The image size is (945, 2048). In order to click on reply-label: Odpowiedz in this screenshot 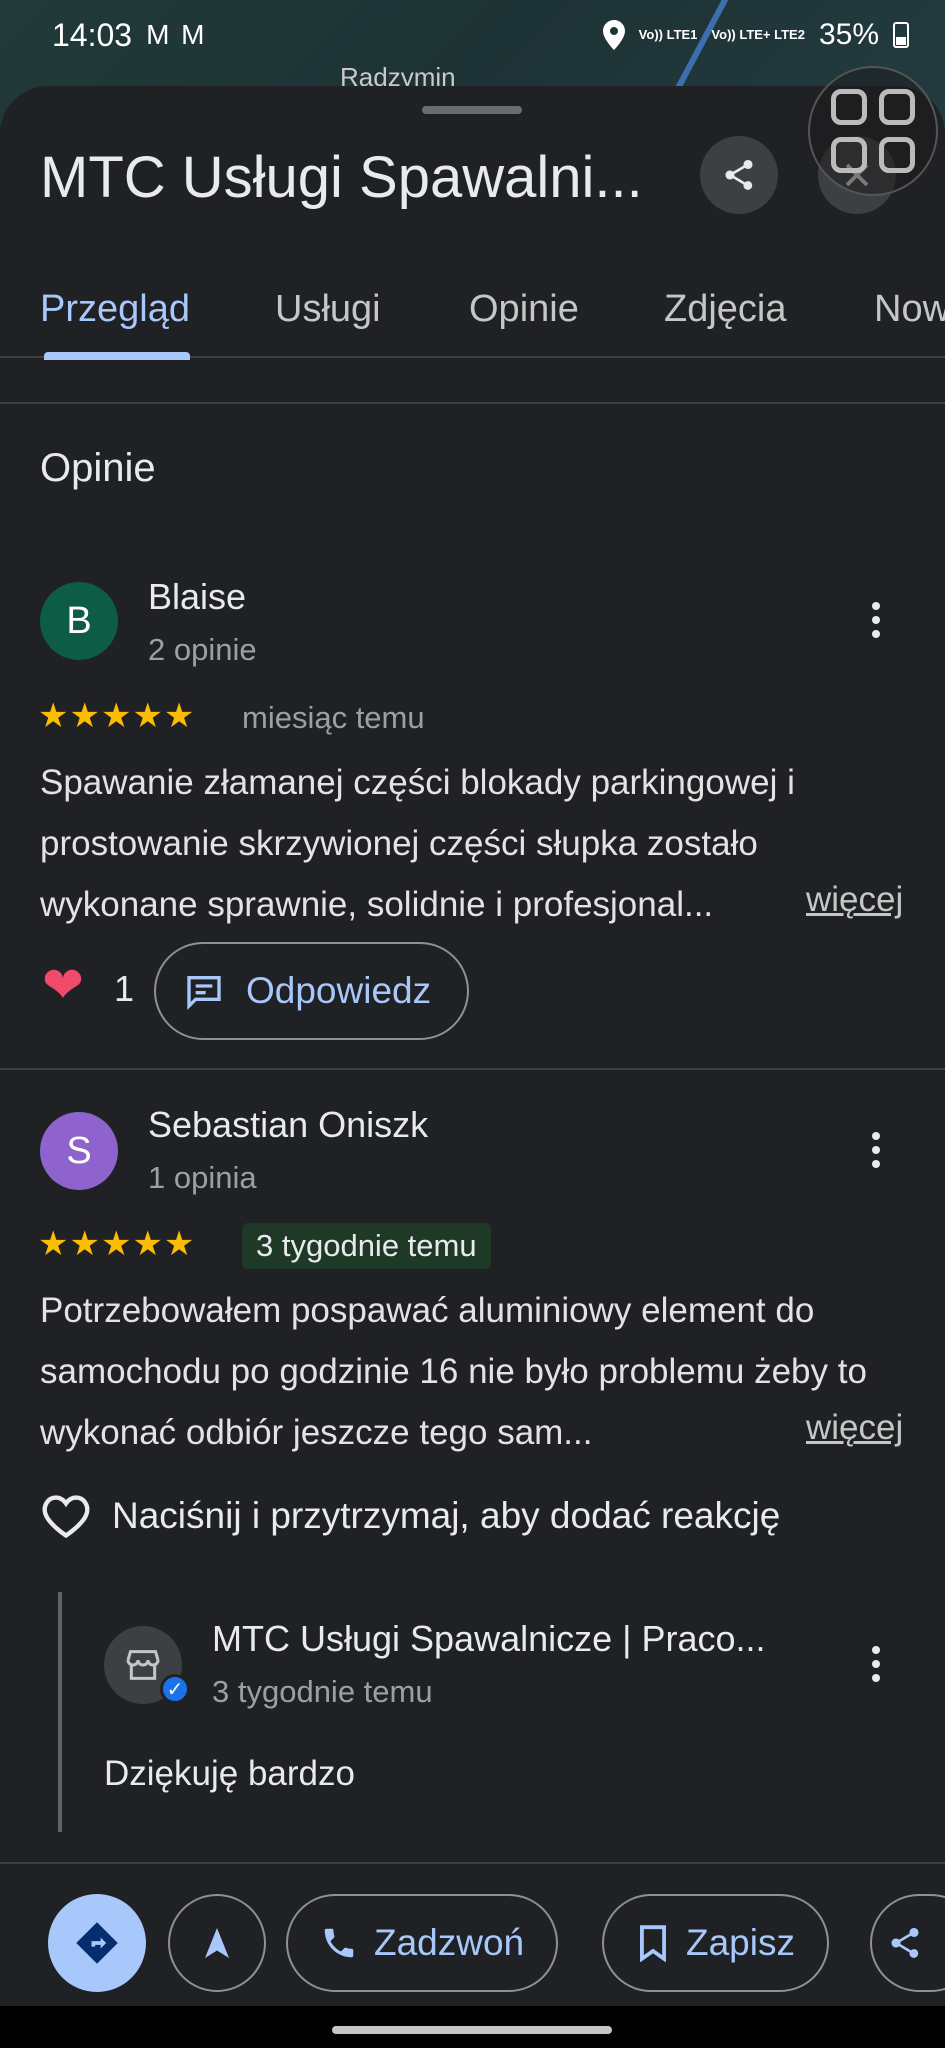, I will do `click(339, 990)`.